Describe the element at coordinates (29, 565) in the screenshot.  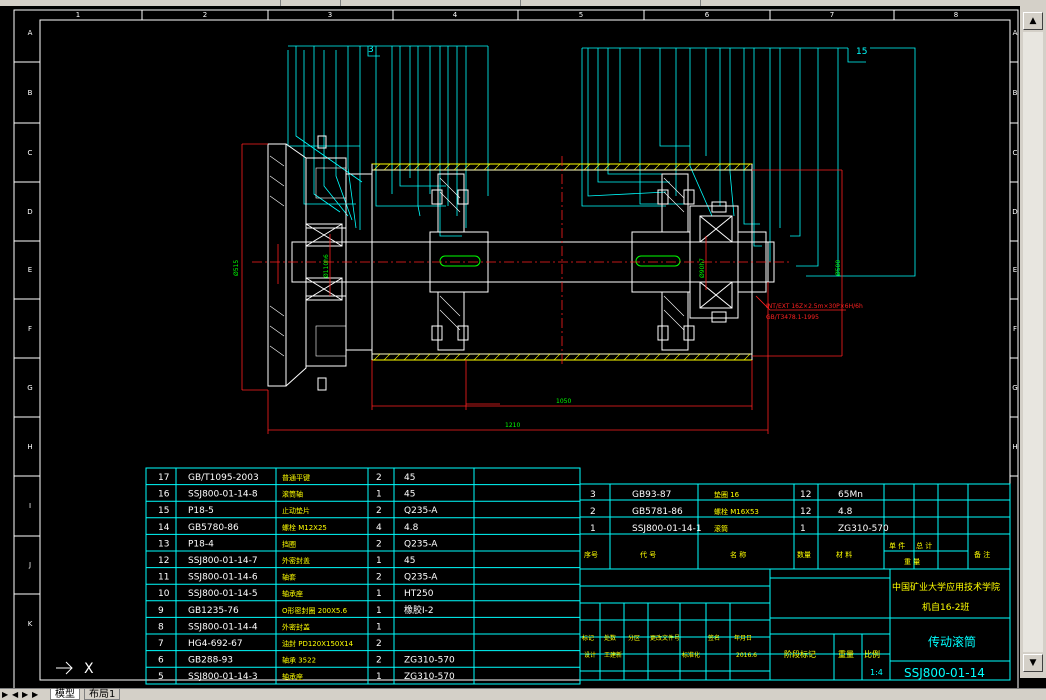
I see `zone-row-j: J` at that location.